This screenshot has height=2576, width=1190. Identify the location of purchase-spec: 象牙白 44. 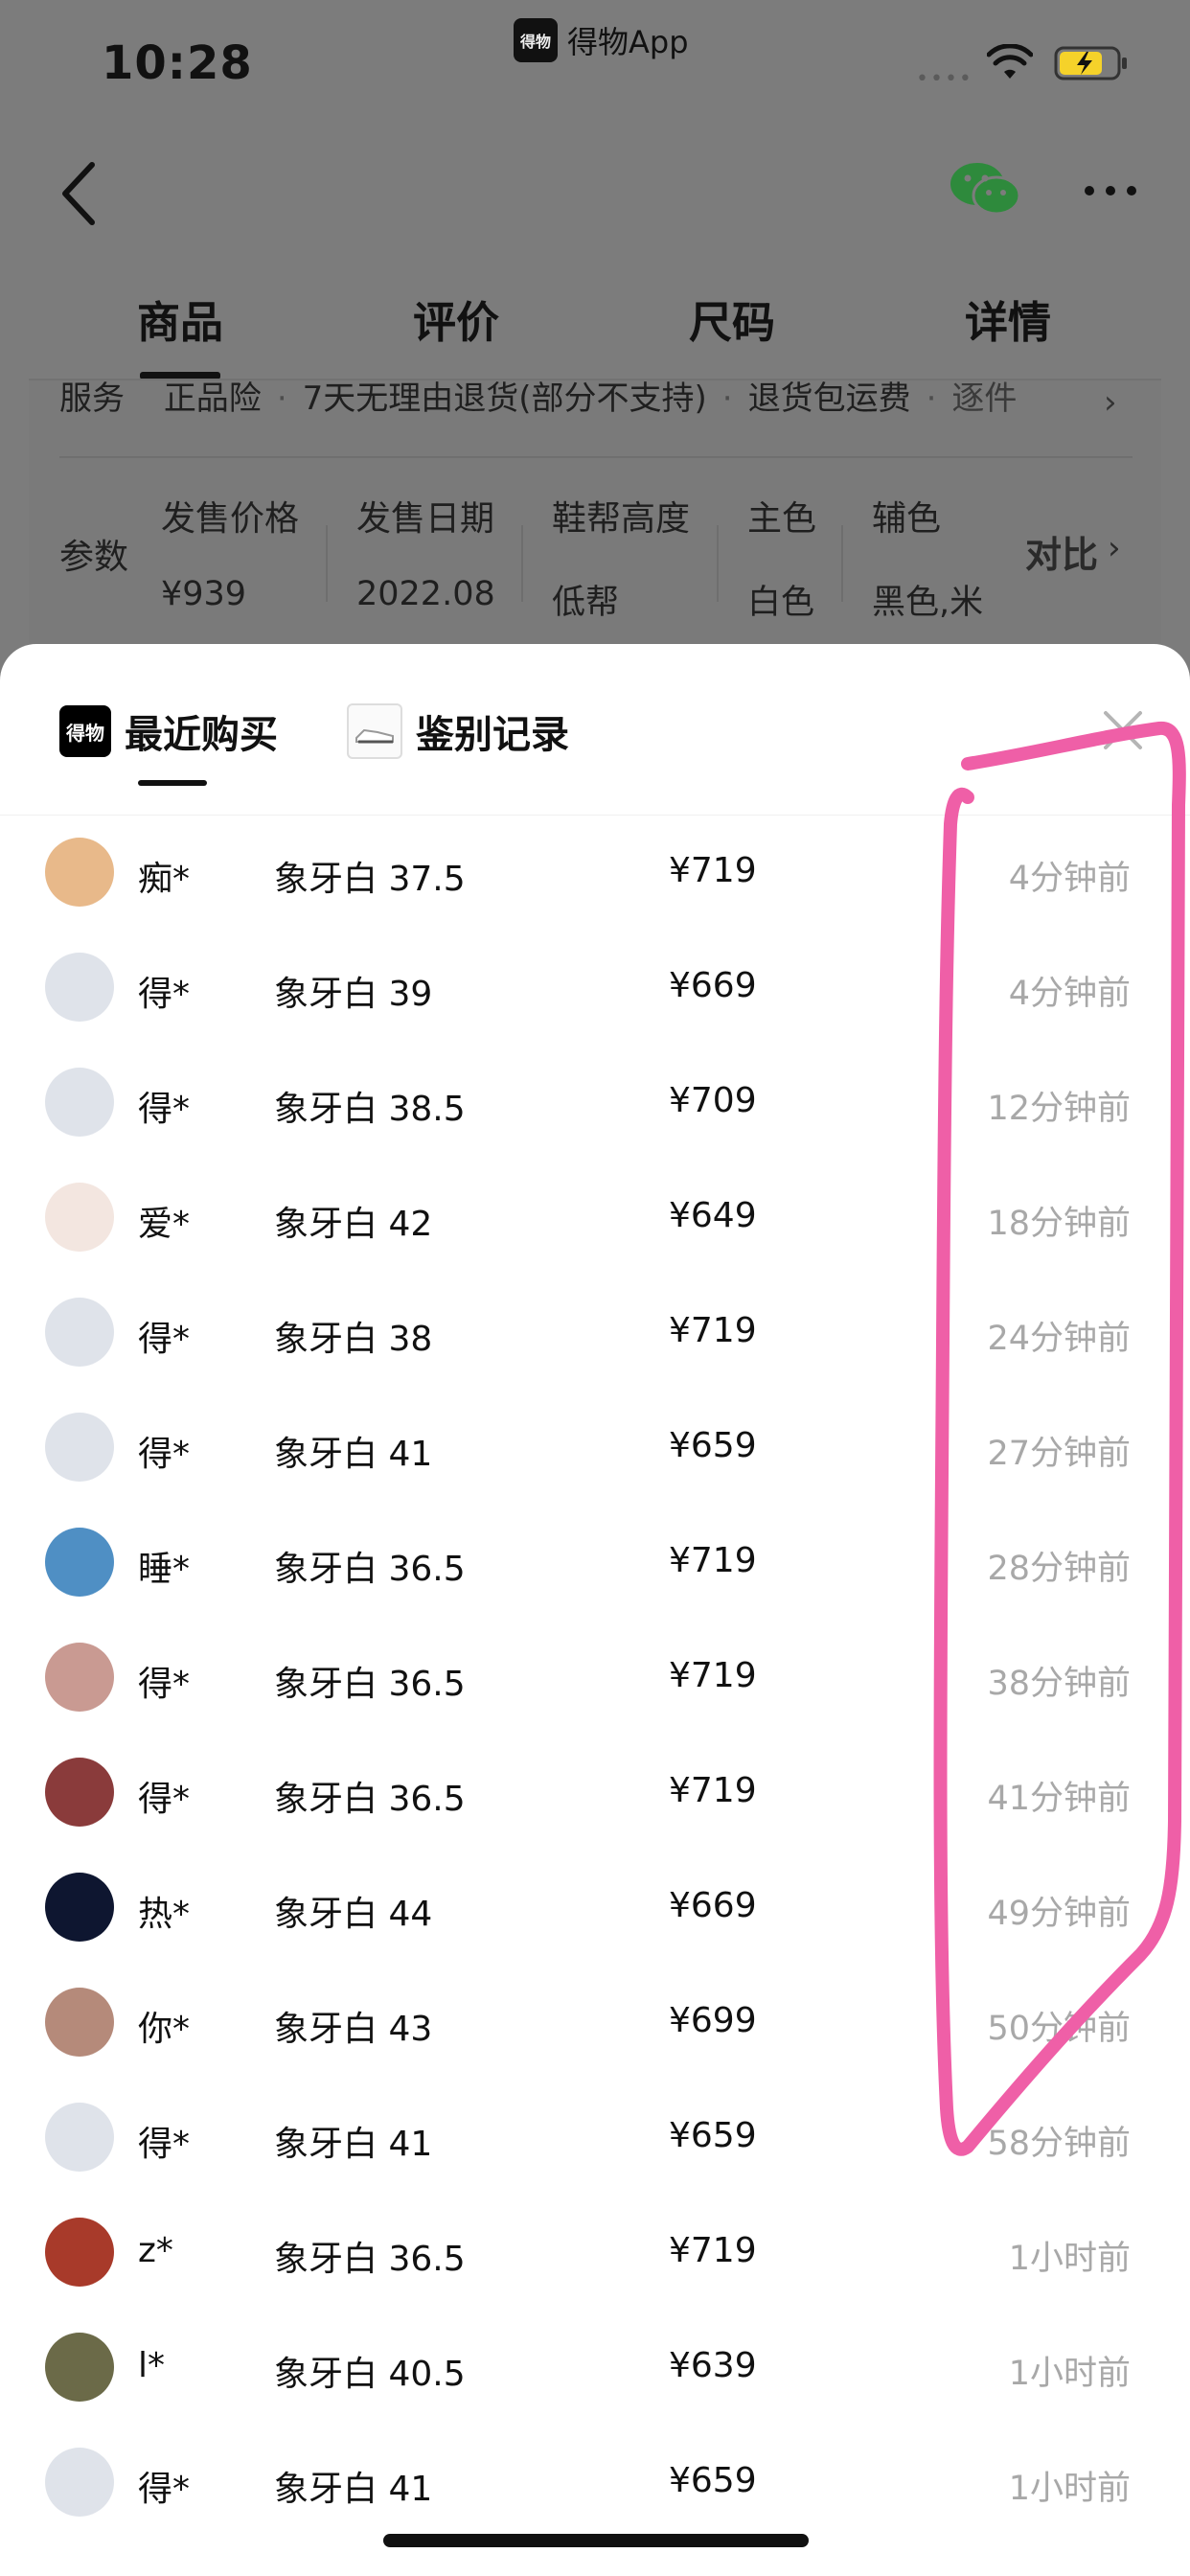
(354, 1914).